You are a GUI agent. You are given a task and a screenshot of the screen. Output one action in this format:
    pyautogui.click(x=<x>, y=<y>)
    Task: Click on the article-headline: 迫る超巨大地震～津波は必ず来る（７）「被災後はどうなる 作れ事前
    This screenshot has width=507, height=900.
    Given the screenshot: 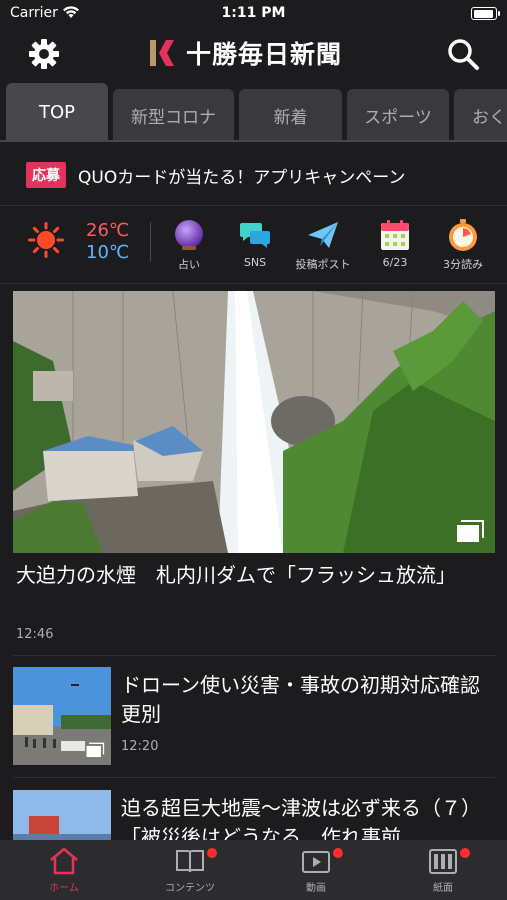 What is the action you would take?
    pyautogui.click(x=301, y=818)
    